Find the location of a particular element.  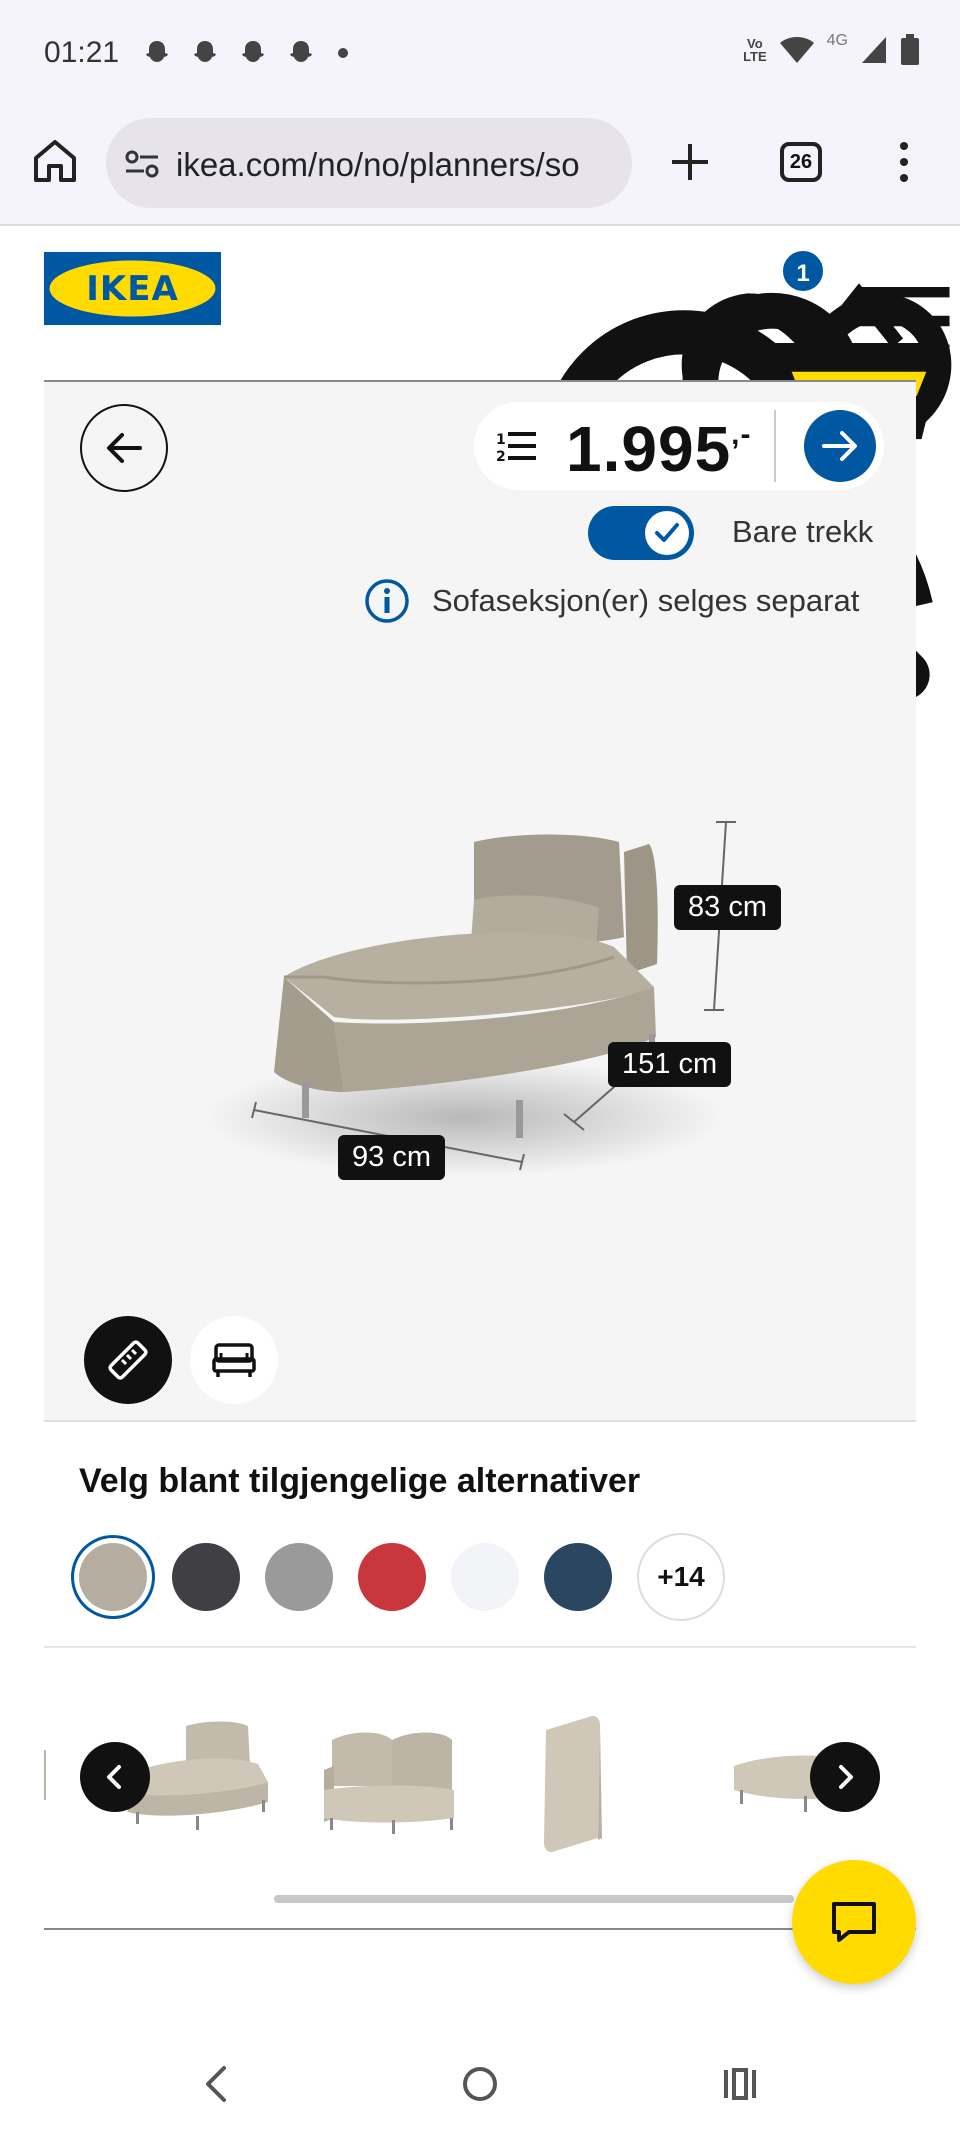

nav-recents-icon is located at coordinates (740, 2084).